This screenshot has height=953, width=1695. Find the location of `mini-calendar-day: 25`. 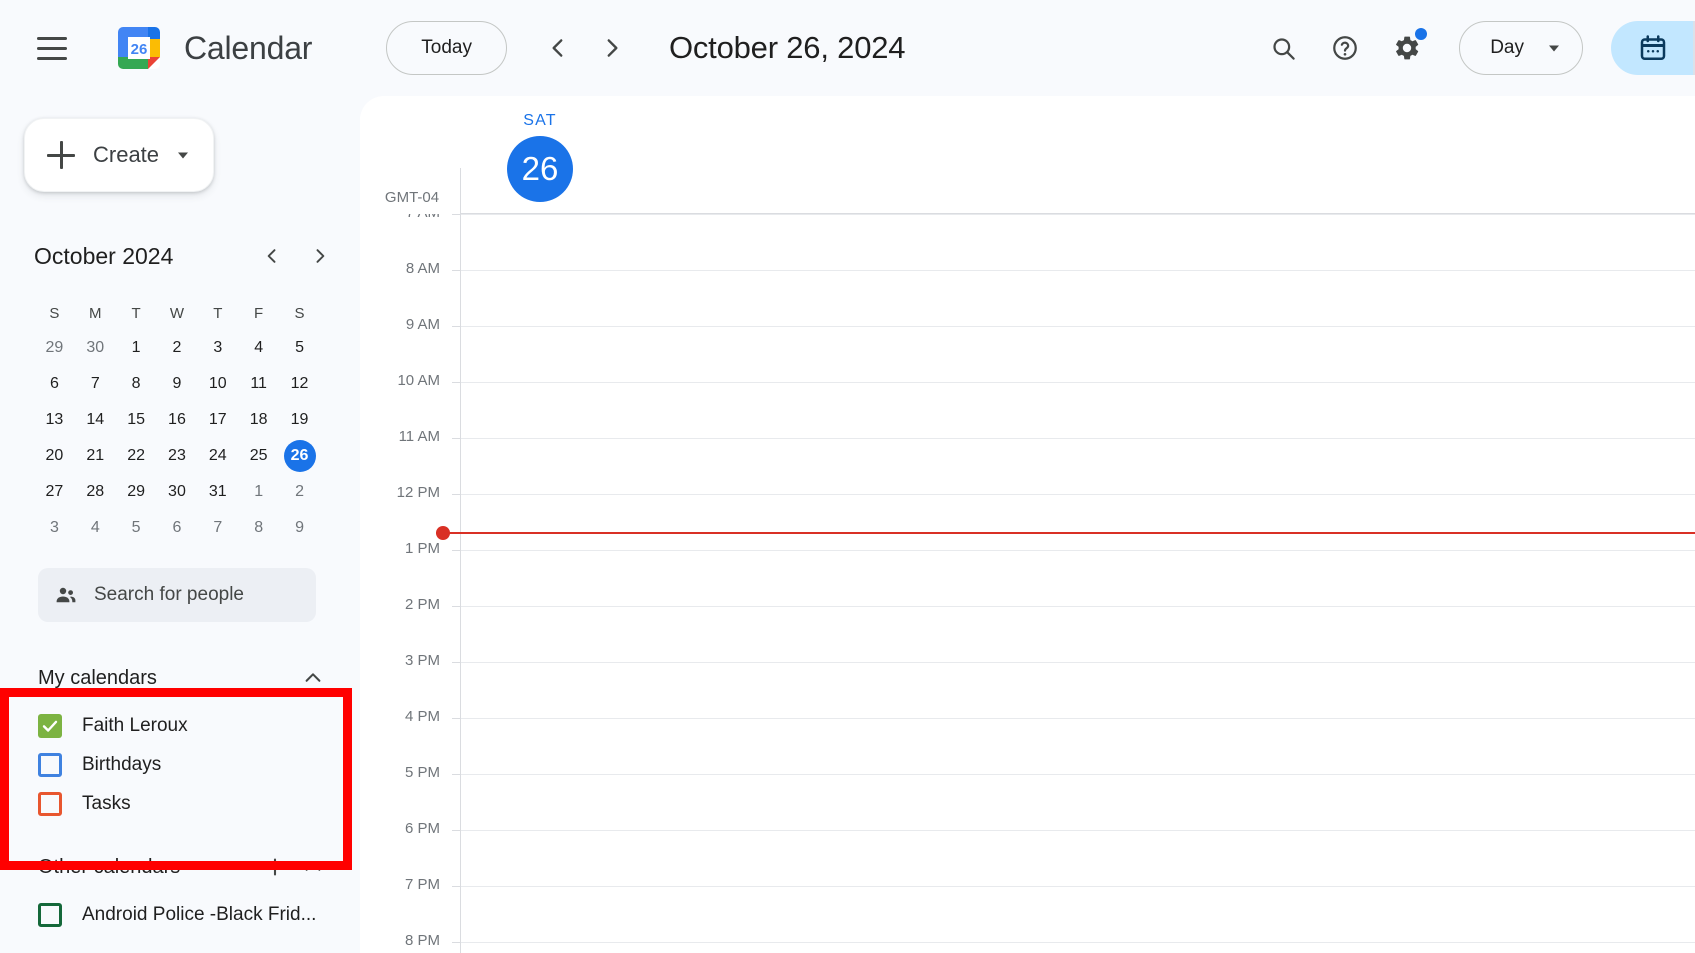

mini-calendar-day: 25 is located at coordinates (259, 456).